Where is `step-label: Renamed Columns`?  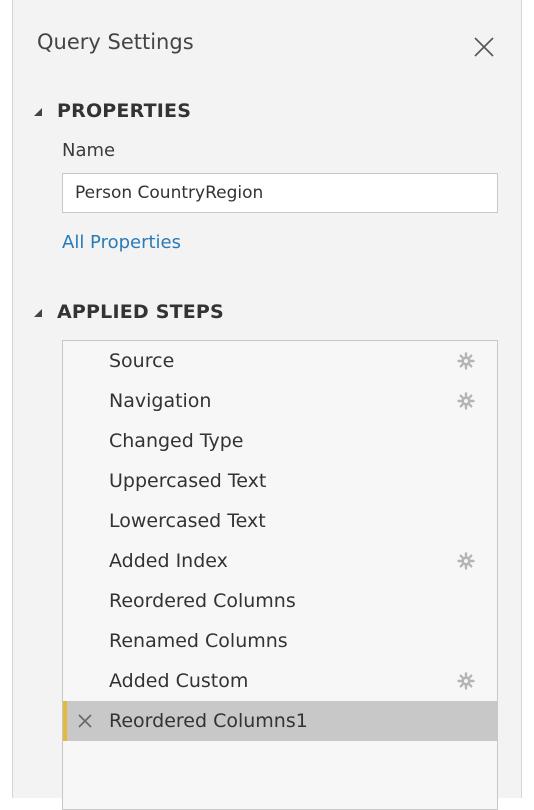
step-label: Renamed Columns is located at coordinates (198, 641).